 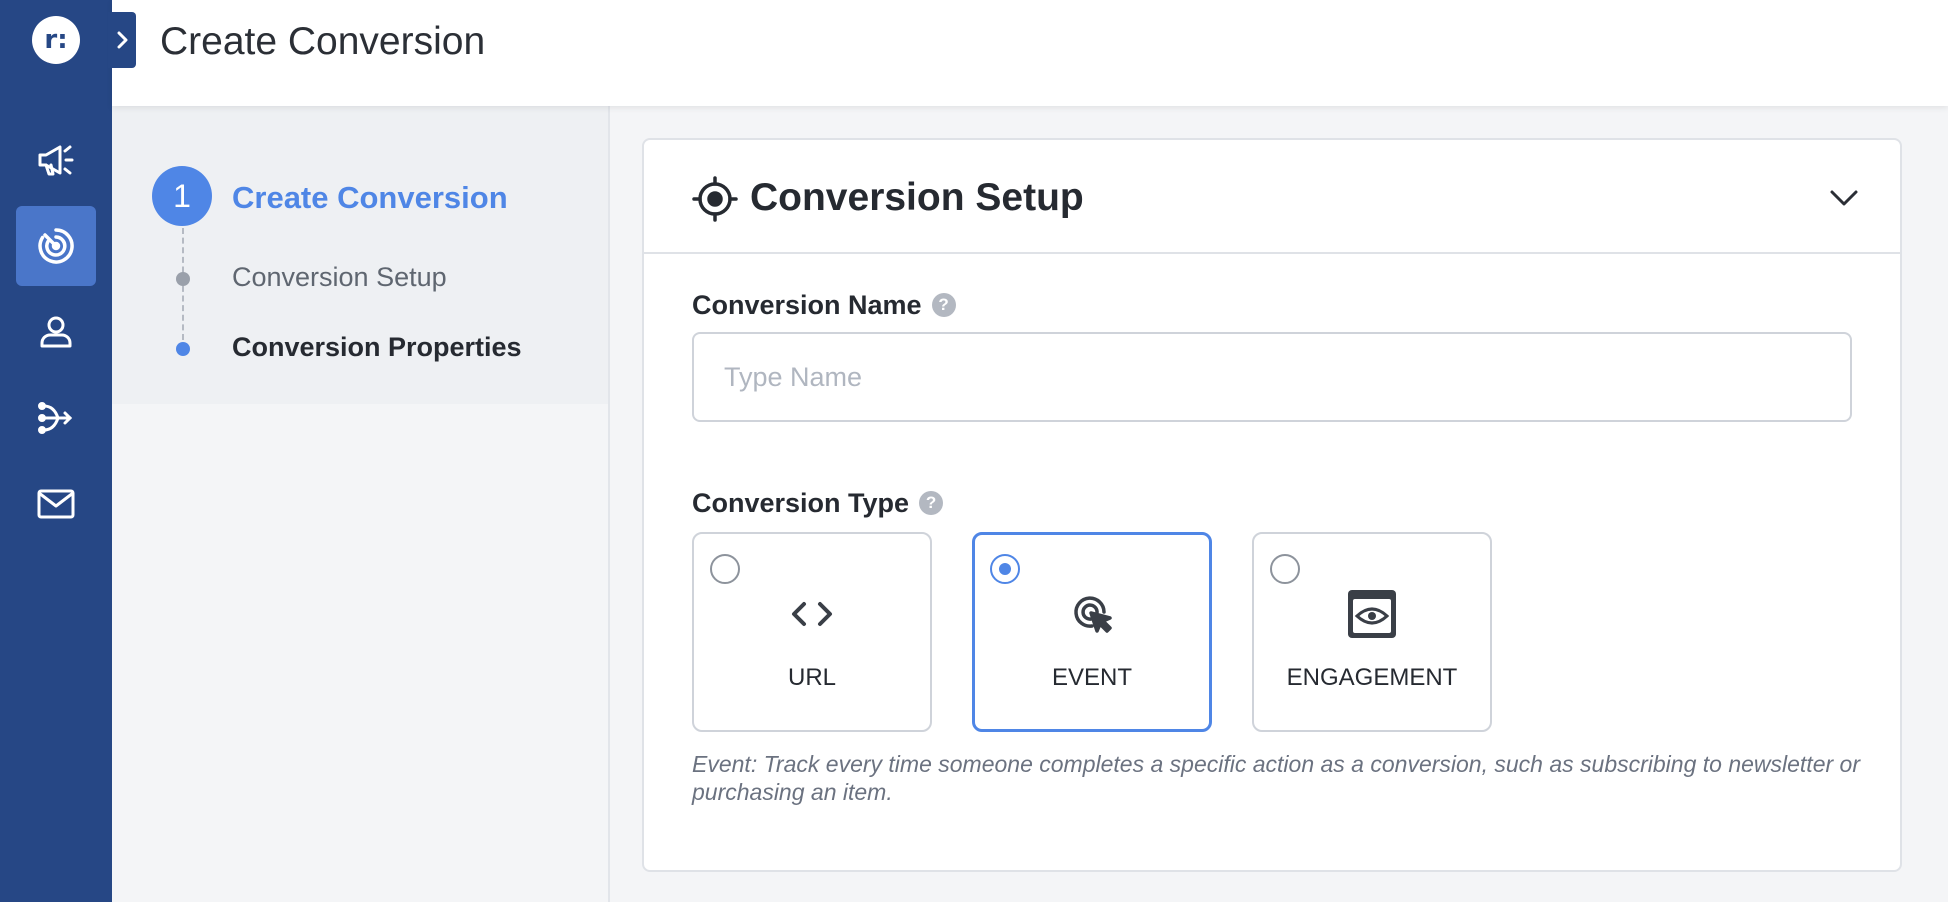 I want to click on logo: r:, so click(x=56, y=40).